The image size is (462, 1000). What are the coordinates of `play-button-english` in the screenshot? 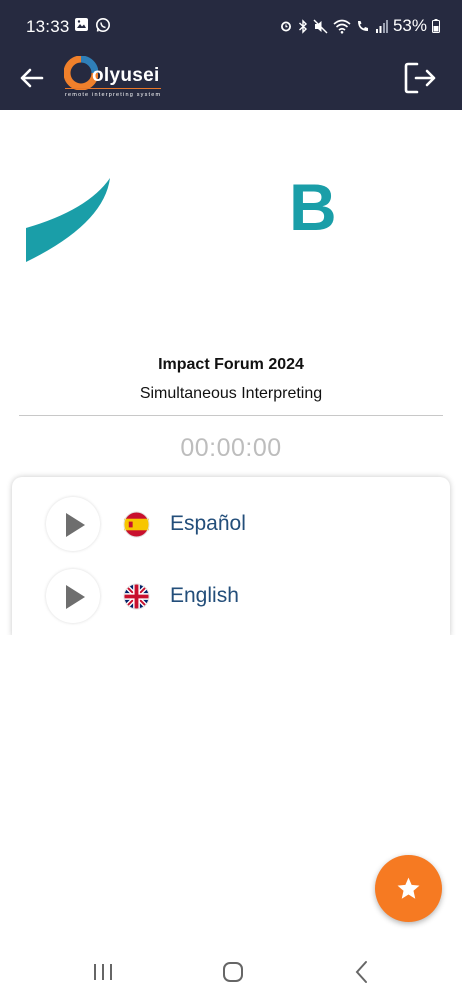 It's located at (73, 596).